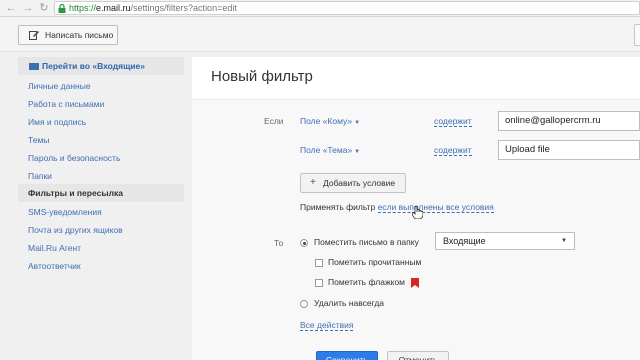 The width and height of the screenshot is (640, 360). Describe the element at coordinates (44, 8) in the screenshot. I see `reload-icon: ↻` at that location.